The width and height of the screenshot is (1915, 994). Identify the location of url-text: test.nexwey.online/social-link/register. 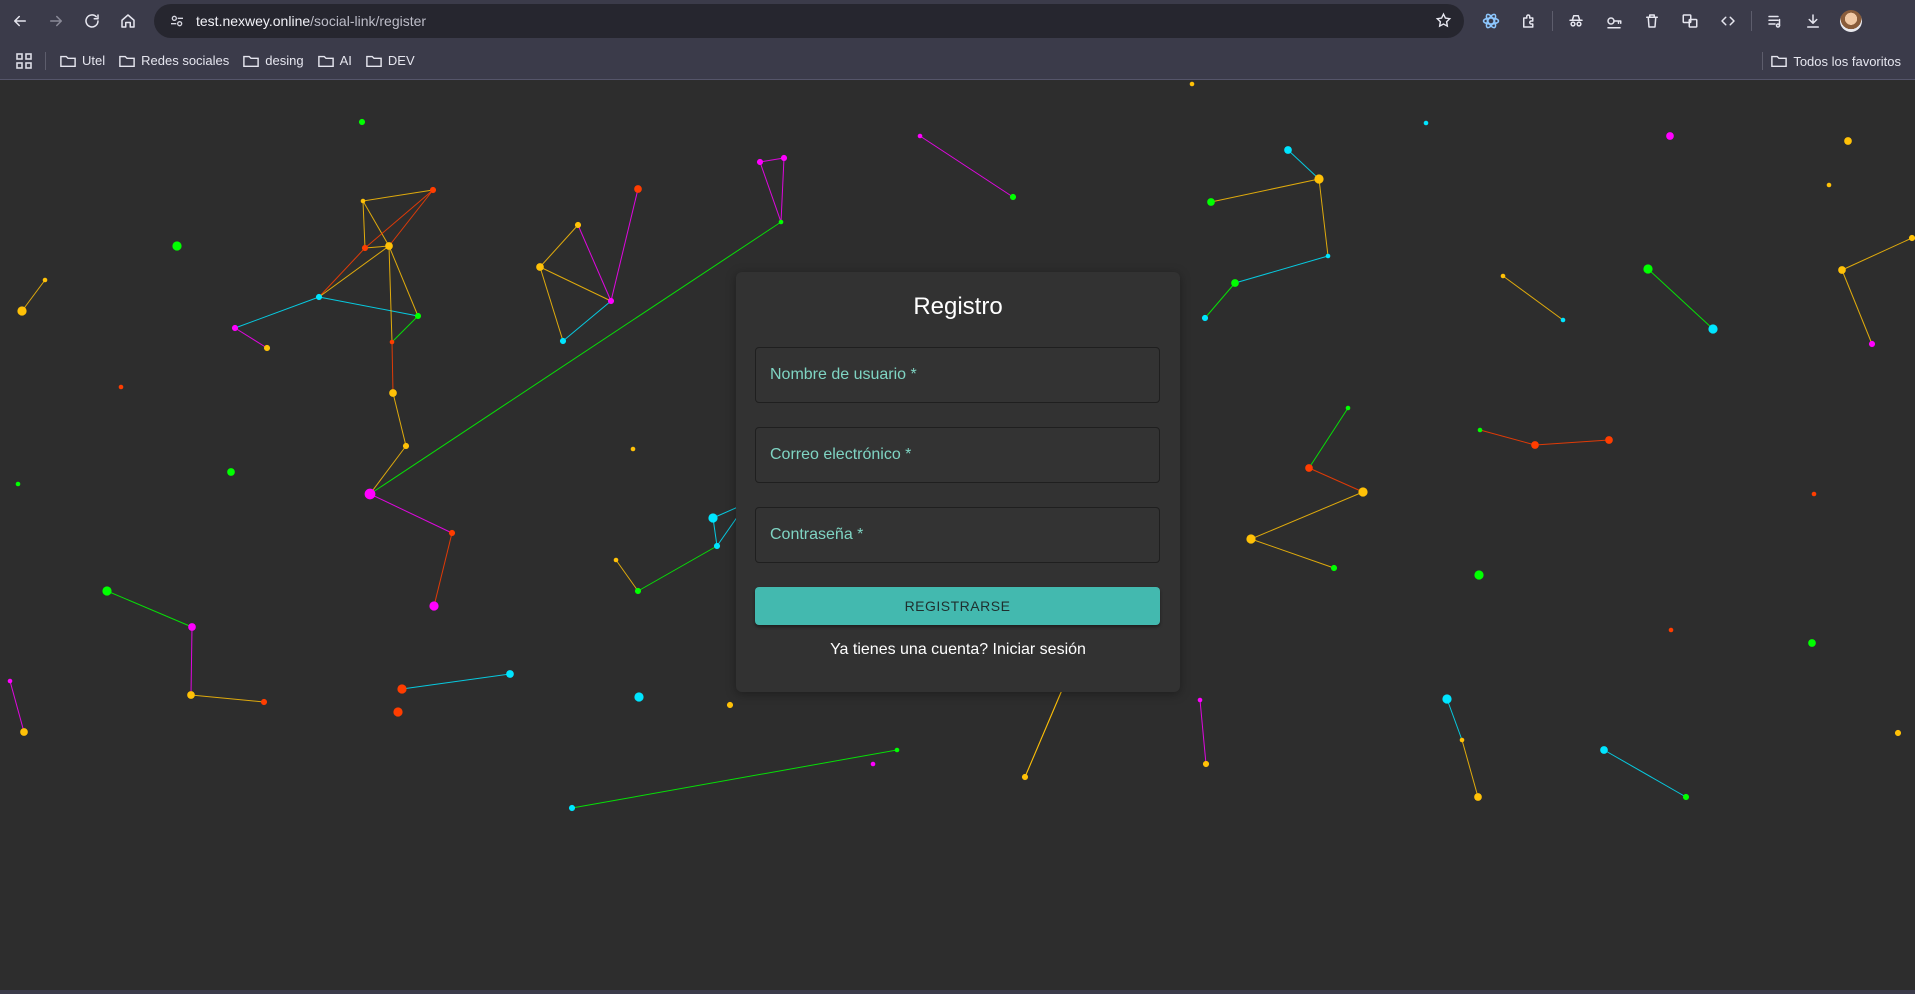
(311, 21).